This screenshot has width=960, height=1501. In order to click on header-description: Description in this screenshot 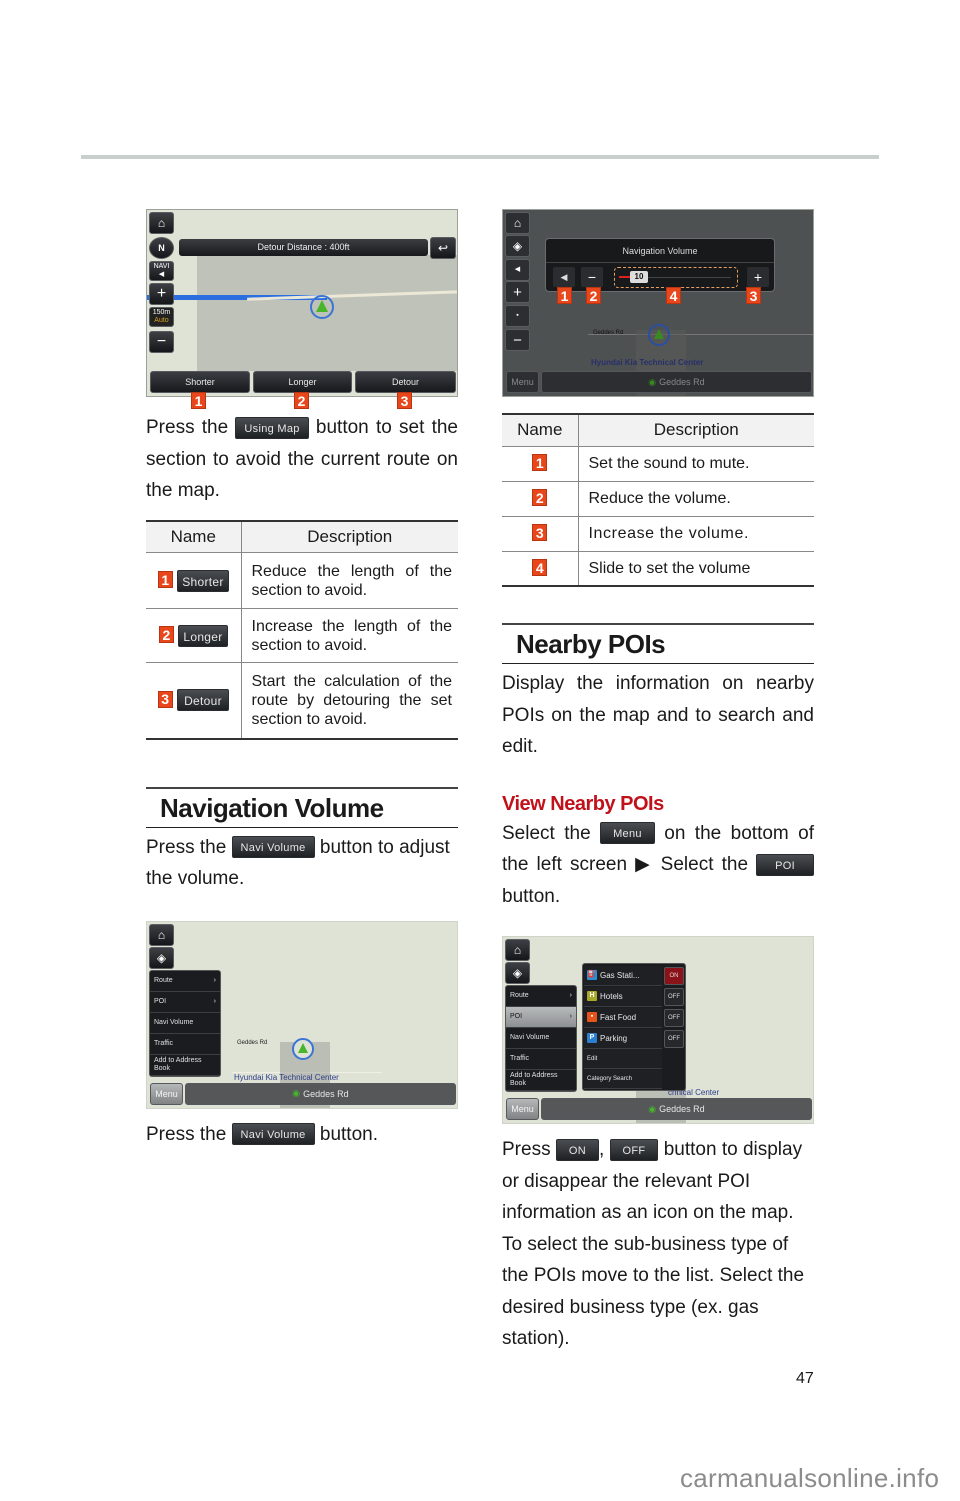, I will do `click(349, 536)`.